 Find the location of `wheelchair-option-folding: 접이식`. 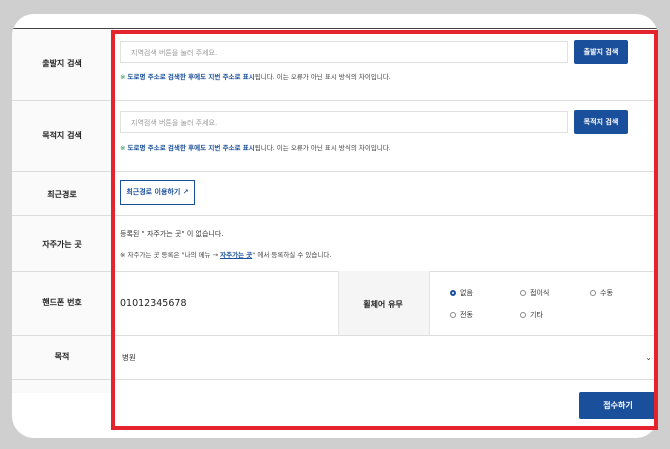

wheelchair-option-folding: 접이식 is located at coordinates (534, 293).